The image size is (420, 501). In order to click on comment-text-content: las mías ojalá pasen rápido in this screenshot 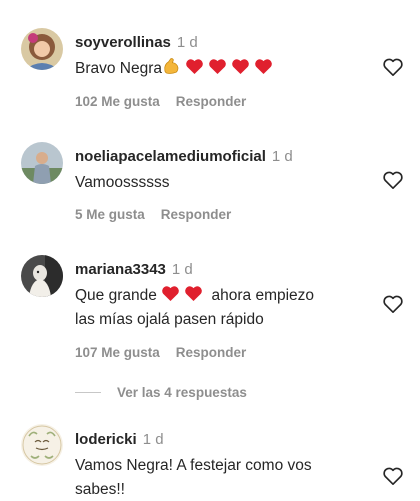, I will do `click(169, 319)`.